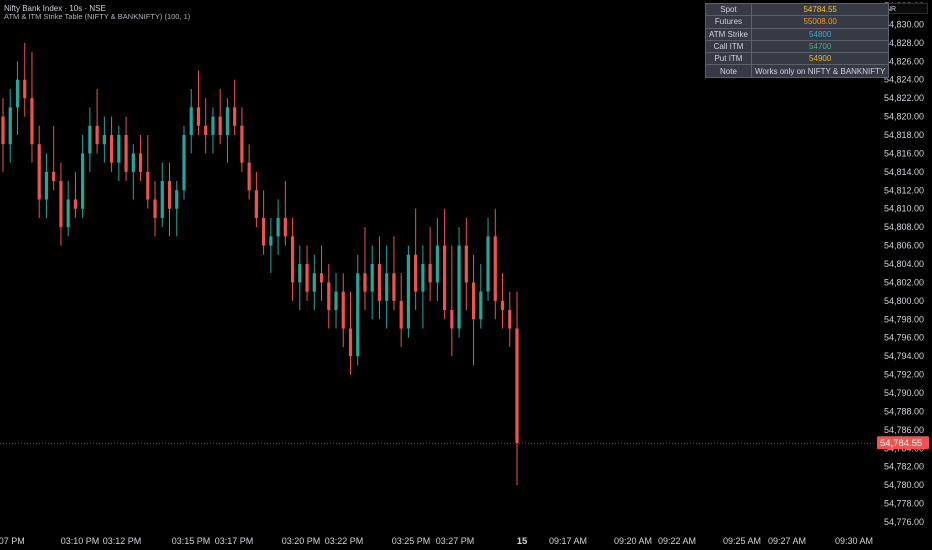 The width and height of the screenshot is (932, 550). What do you see at coordinates (191, 541) in the screenshot?
I see `time-tick-label: 03:15 PM` at bounding box center [191, 541].